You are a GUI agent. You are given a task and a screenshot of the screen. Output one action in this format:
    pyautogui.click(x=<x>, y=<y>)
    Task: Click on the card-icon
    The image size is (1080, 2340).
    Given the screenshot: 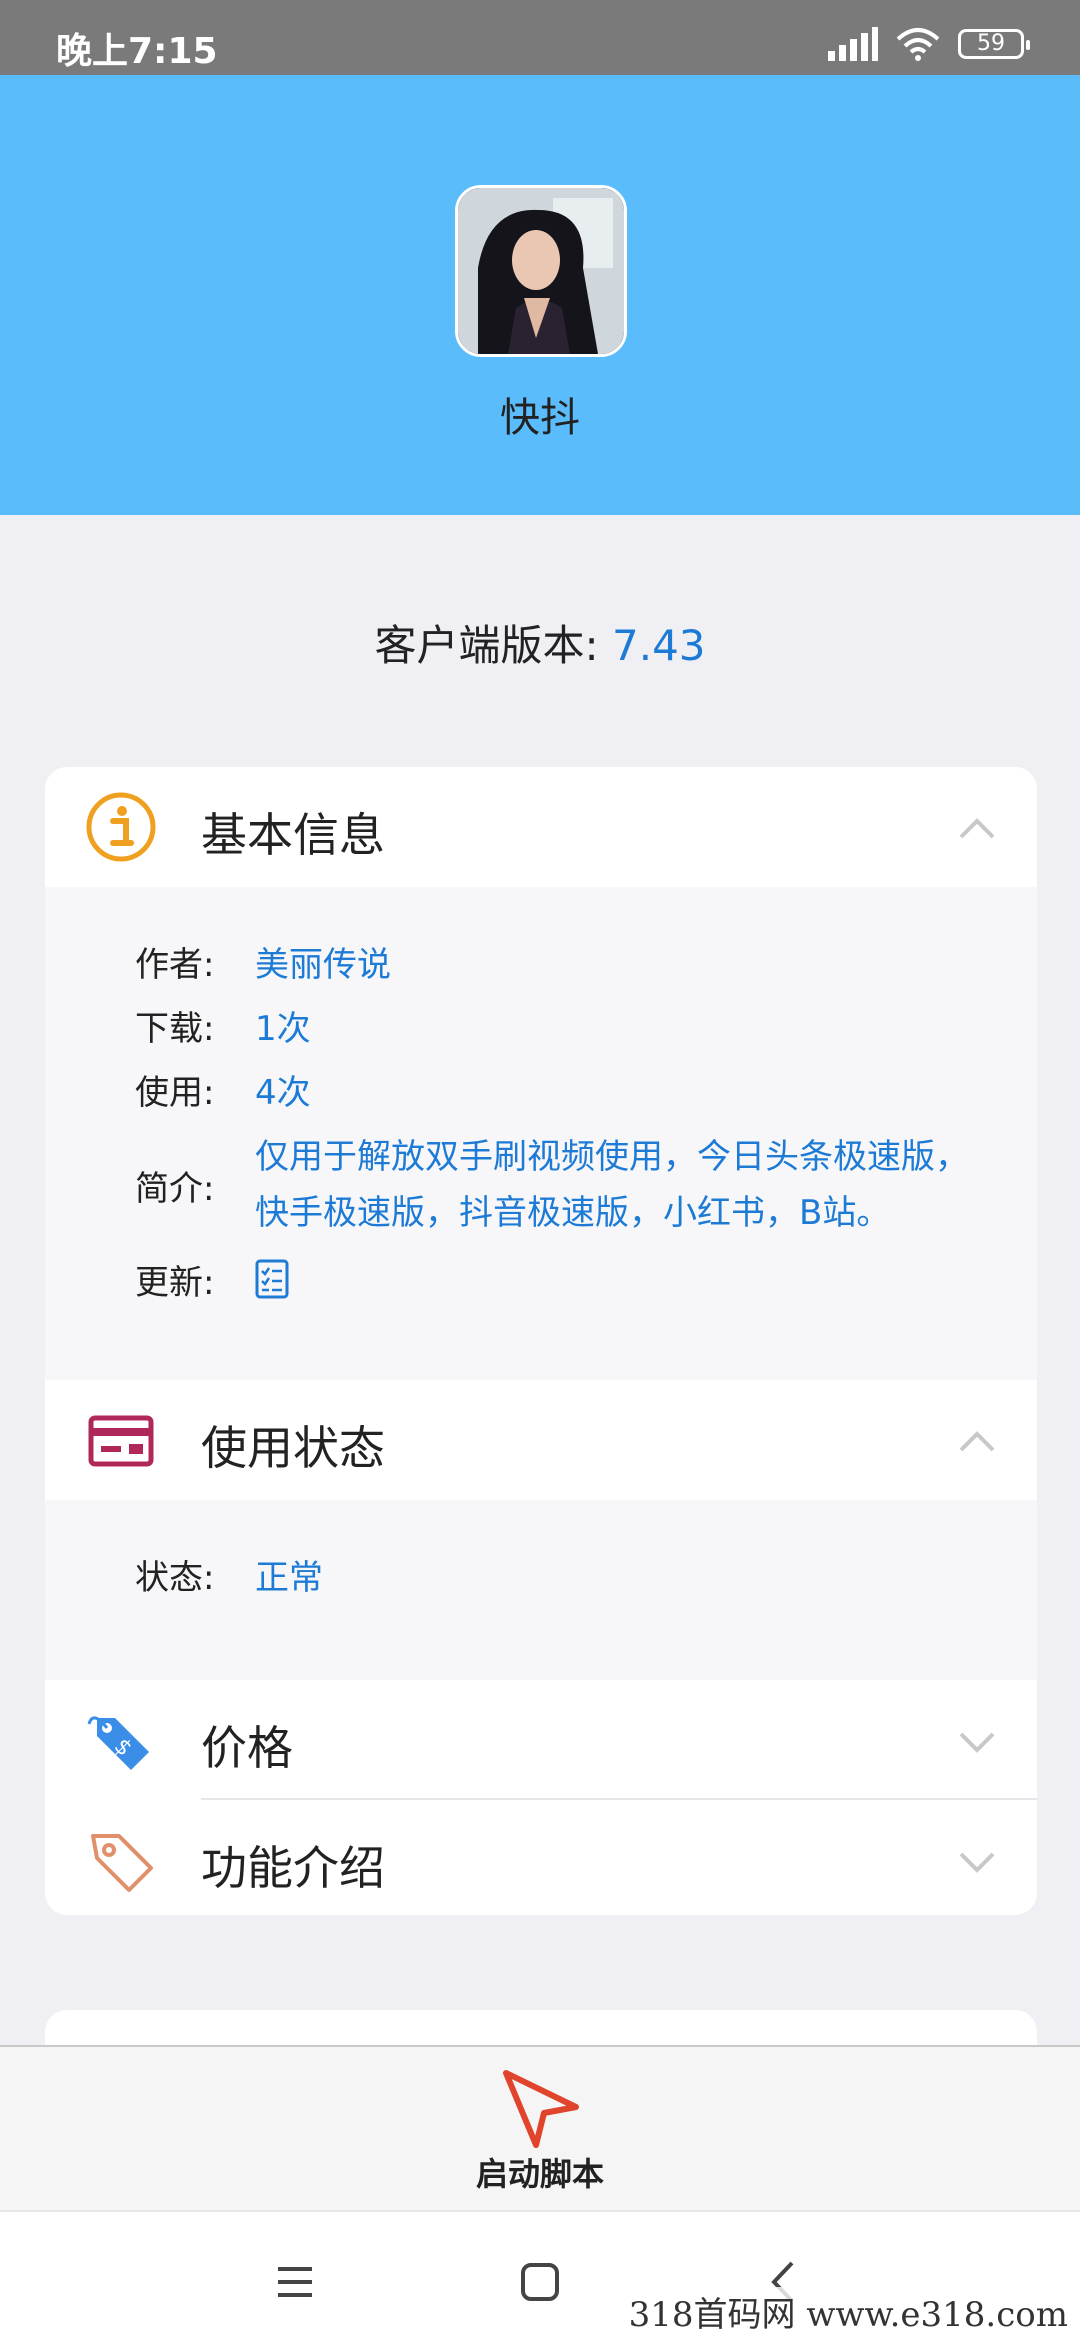 What is the action you would take?
    pyautogui.click(x=121, y=1441)
    